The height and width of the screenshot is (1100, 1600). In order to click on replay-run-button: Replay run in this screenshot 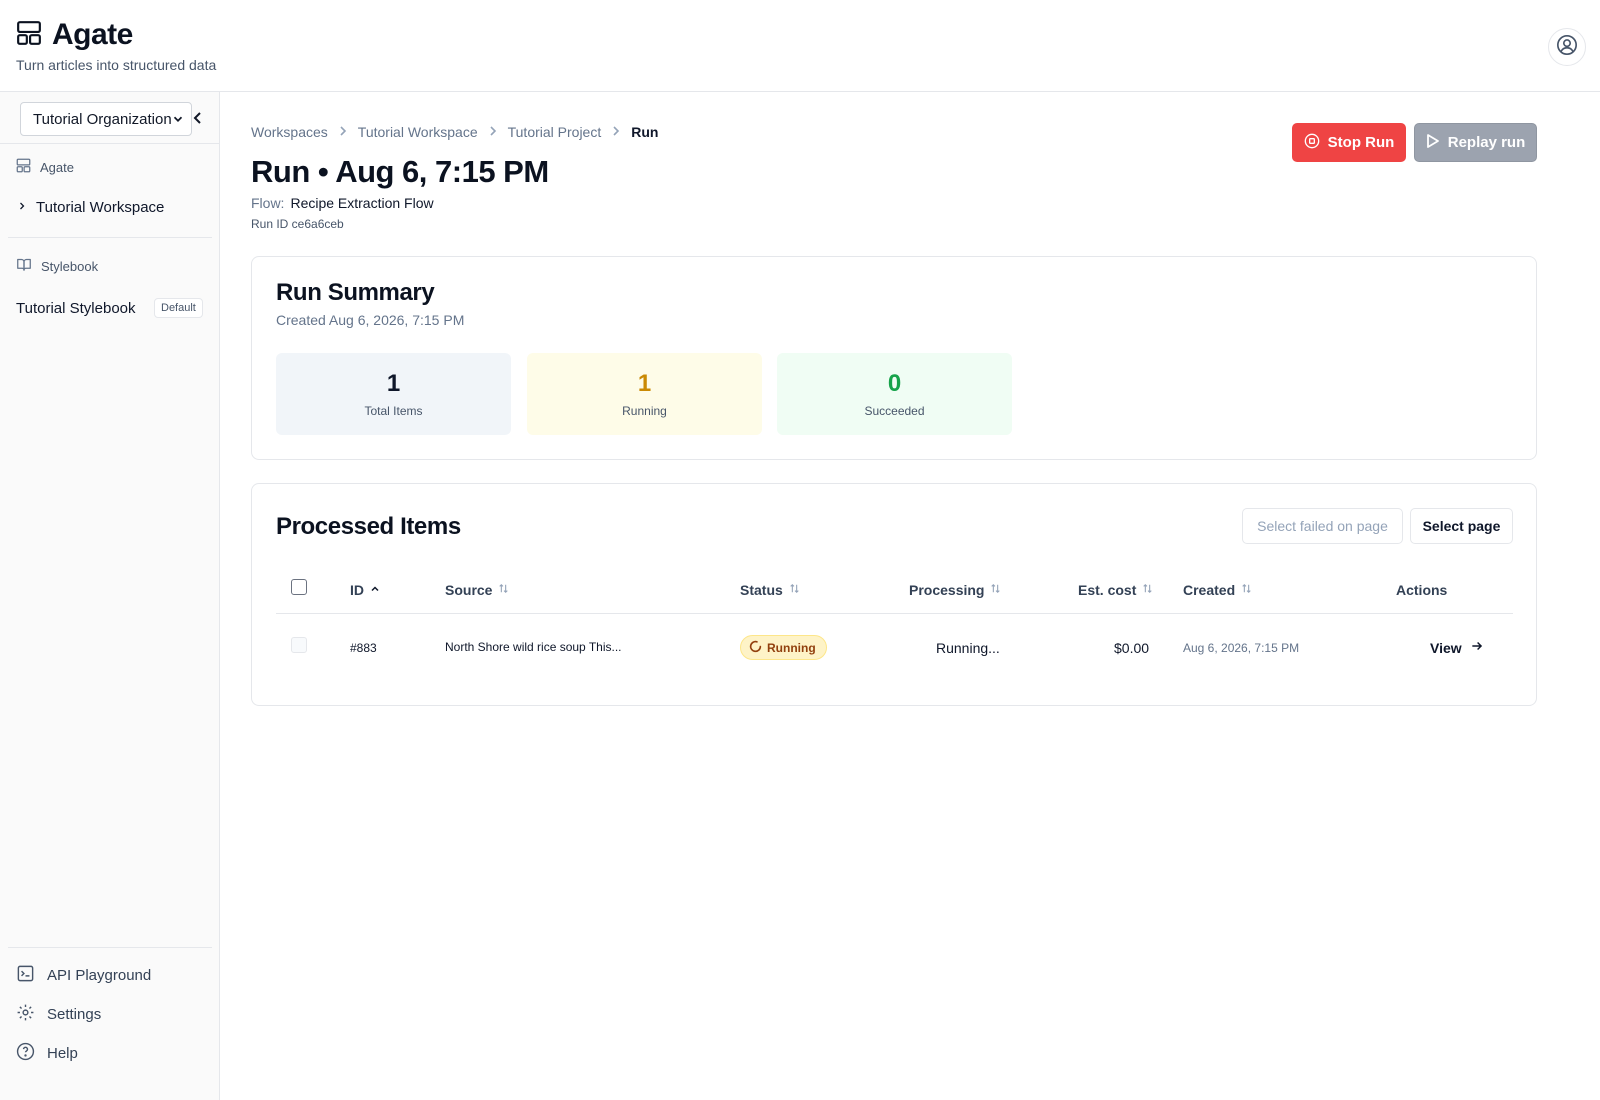, I will do `click(1475, 142)`.